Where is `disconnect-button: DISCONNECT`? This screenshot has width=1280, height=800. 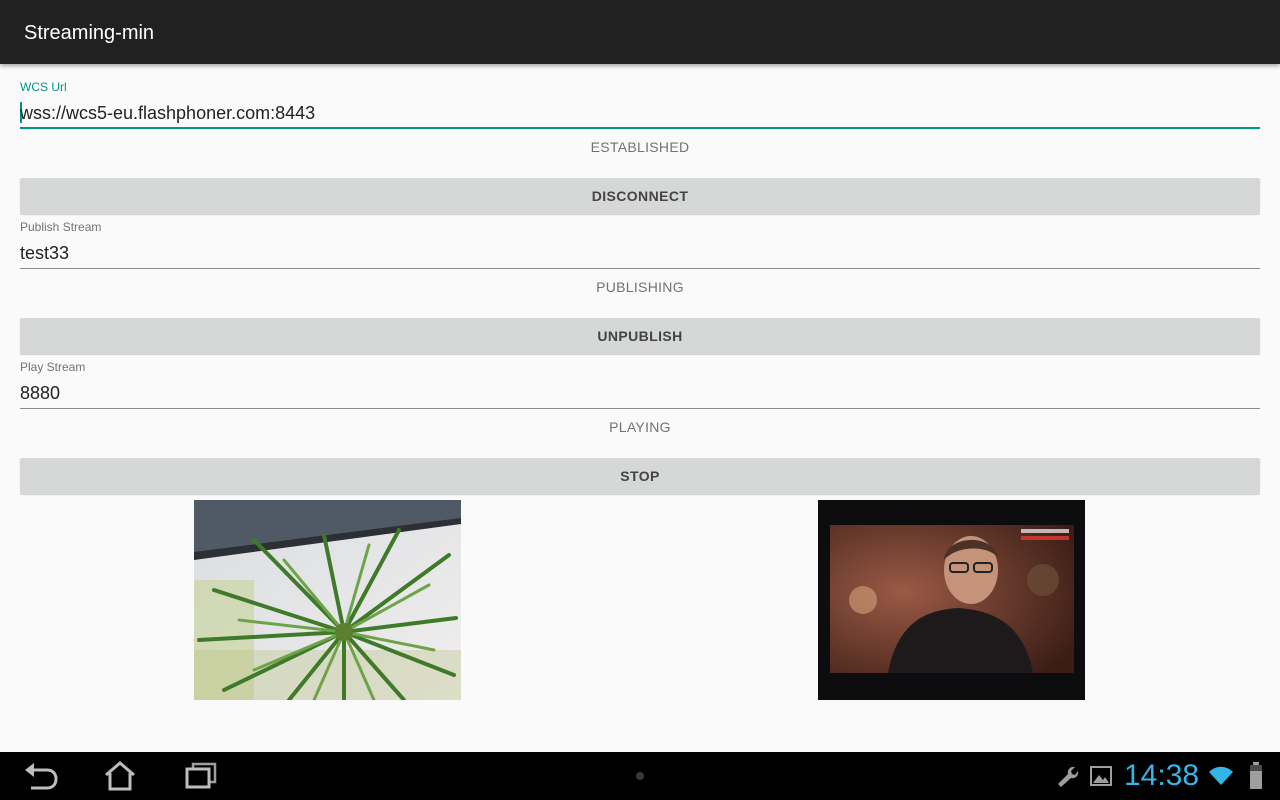 disconnect-button: DISCONNECT is located at coordinates (640, 196).